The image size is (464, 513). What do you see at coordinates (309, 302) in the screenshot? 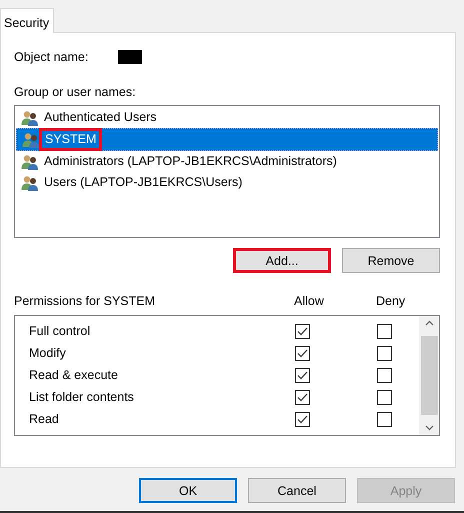
I see `column-header: Allow` at bounding box center [309, 302].